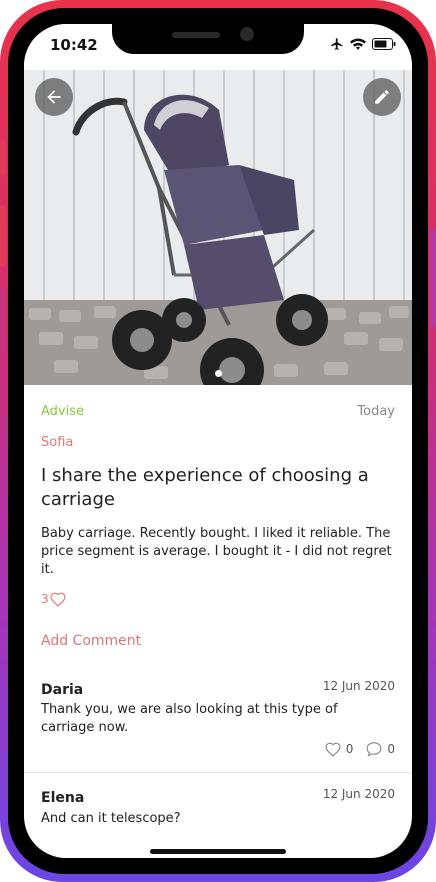 The height and width of the screenshot is (882, 436). Describe the element at coordinates (111, 818) in the screenshot. I see `comment-text: And can it telescope?` at that location.